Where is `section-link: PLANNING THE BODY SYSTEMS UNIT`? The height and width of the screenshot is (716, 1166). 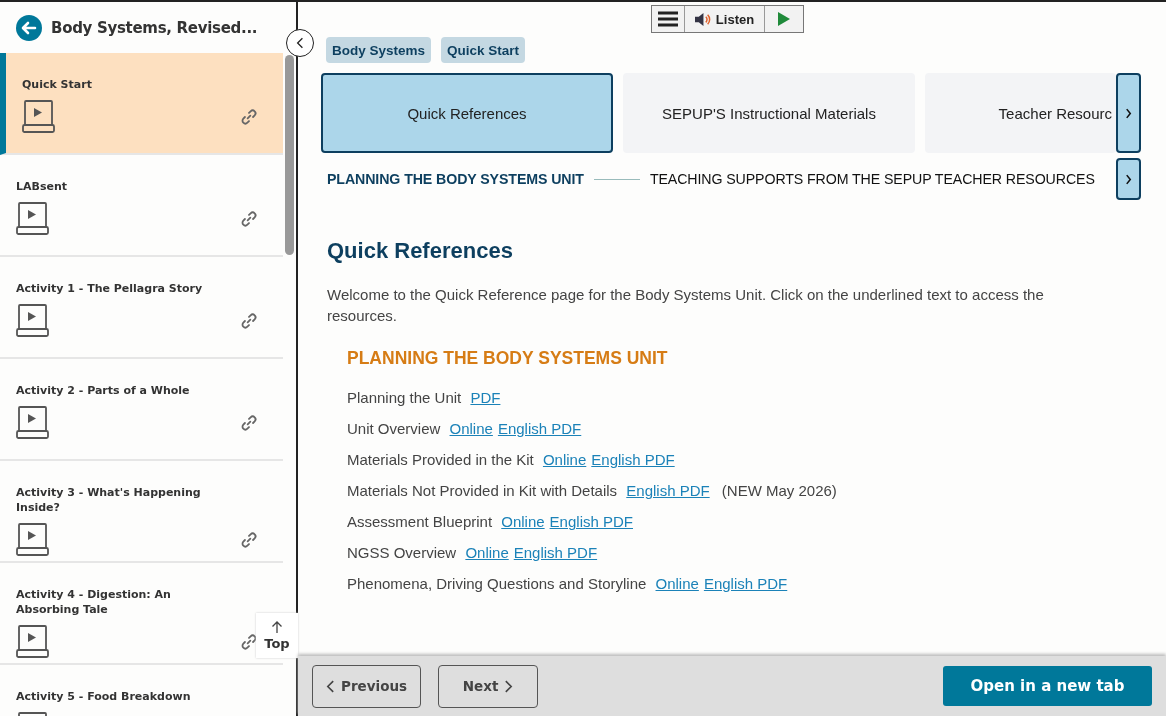 section-link: PLANNING THE BODY SYSTEMS UNIT is located at coordinates (455, 179).